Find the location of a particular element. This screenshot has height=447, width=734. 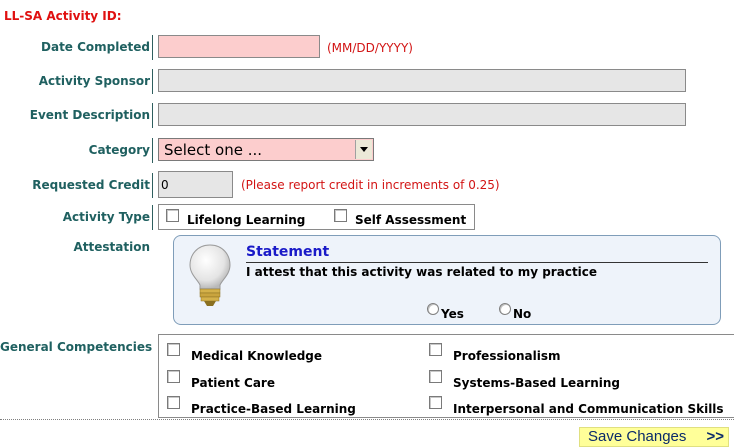

lifelong-learning-checkbox is located at coordinates (172, 215).